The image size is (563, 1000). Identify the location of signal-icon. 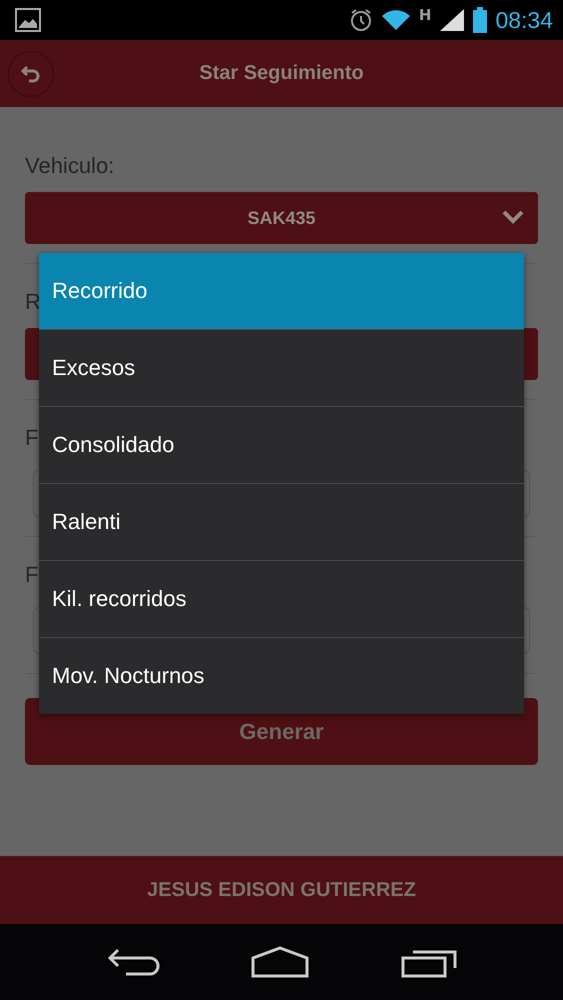
(452, 20).